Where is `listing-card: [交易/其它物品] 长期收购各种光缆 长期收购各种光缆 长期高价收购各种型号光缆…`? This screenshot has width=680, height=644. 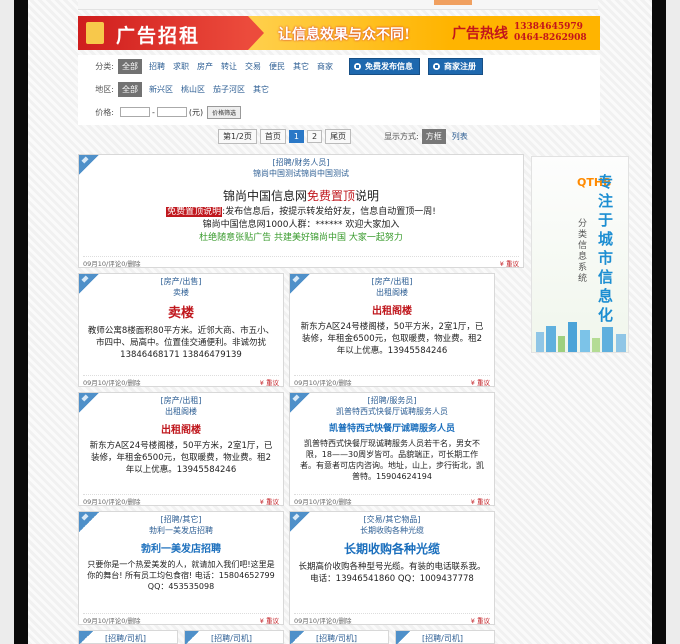
listing-card: [交易/其它物品] 长期收购各种光缆 长期收购各种光缆 长期高价收购各种型号光缆… is located at coordinates (392, 568).